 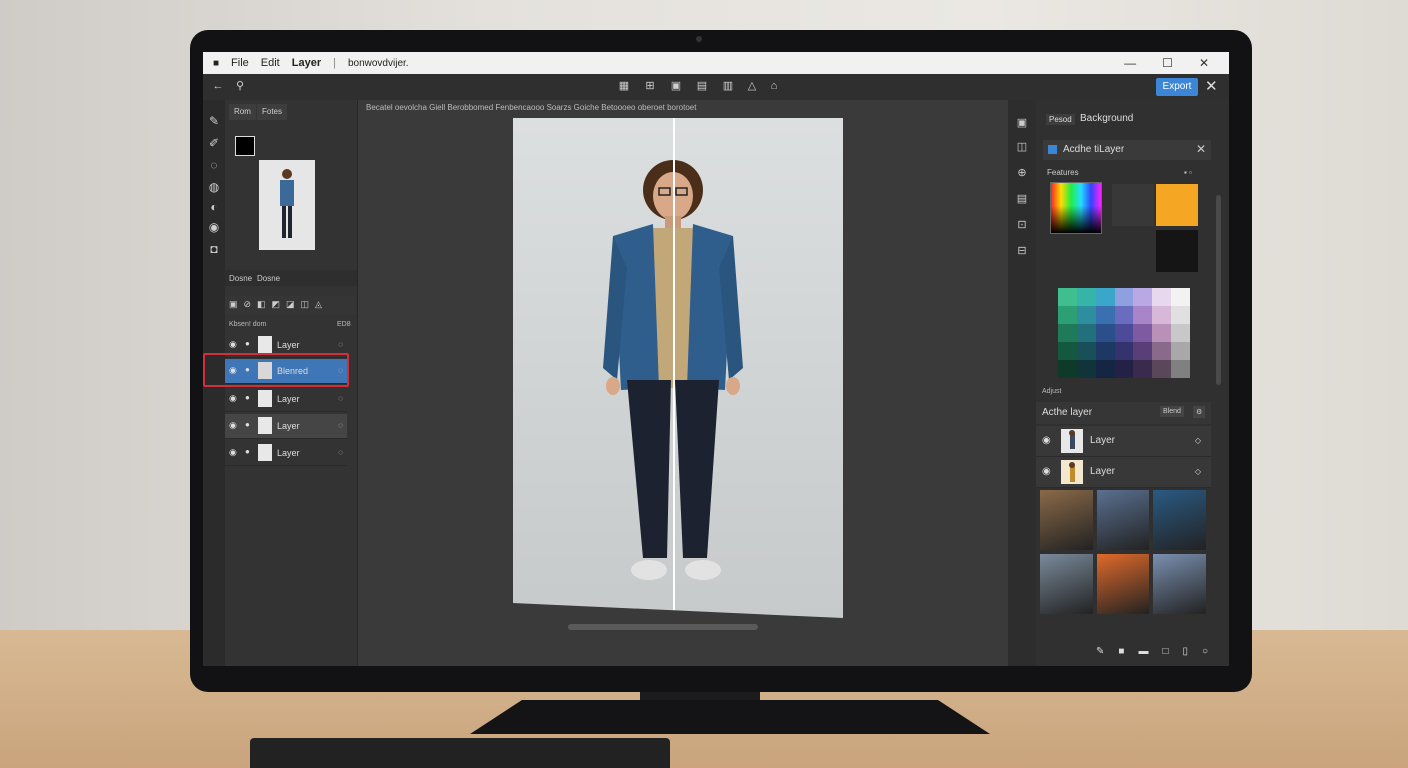 I want to click on link-icon: ▬, so click(x=1143, y=653).